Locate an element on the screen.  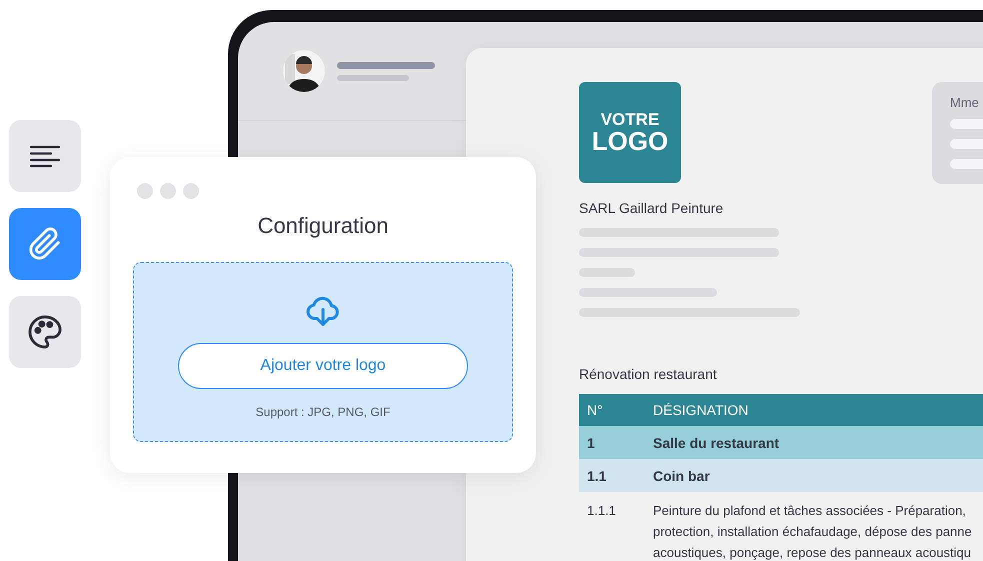
logo-text: VOTRE is located at coordinates (630, 119).